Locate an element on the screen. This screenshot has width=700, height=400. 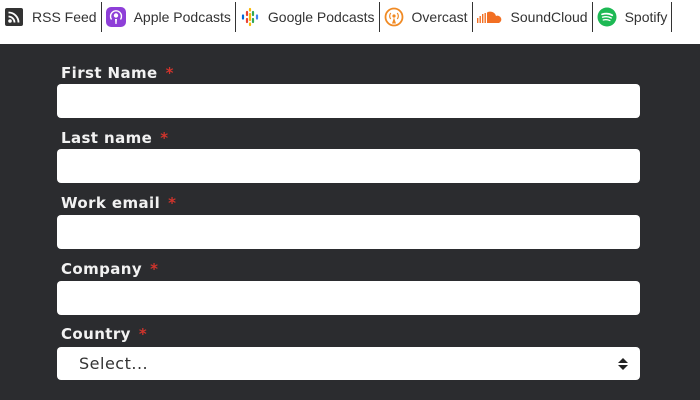
country-label: Country * is located at coordinates (104, 334).